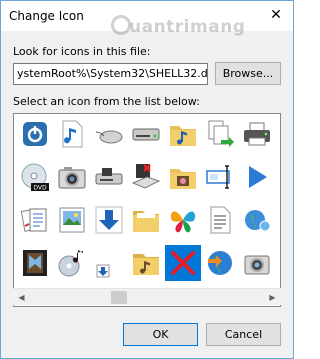 The height and width of the screenshot is (359, 320). What do you see at coordinates (82, 51) in the screenshot?
I see `file-label: Look for icons in this file:` at bounding box center [82, 51].